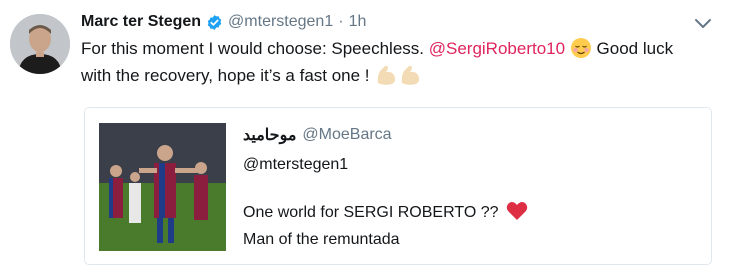 This screenshot has height=276, width=733. I want to click on author-name: Marc ter Stegen, so click(141, 22).